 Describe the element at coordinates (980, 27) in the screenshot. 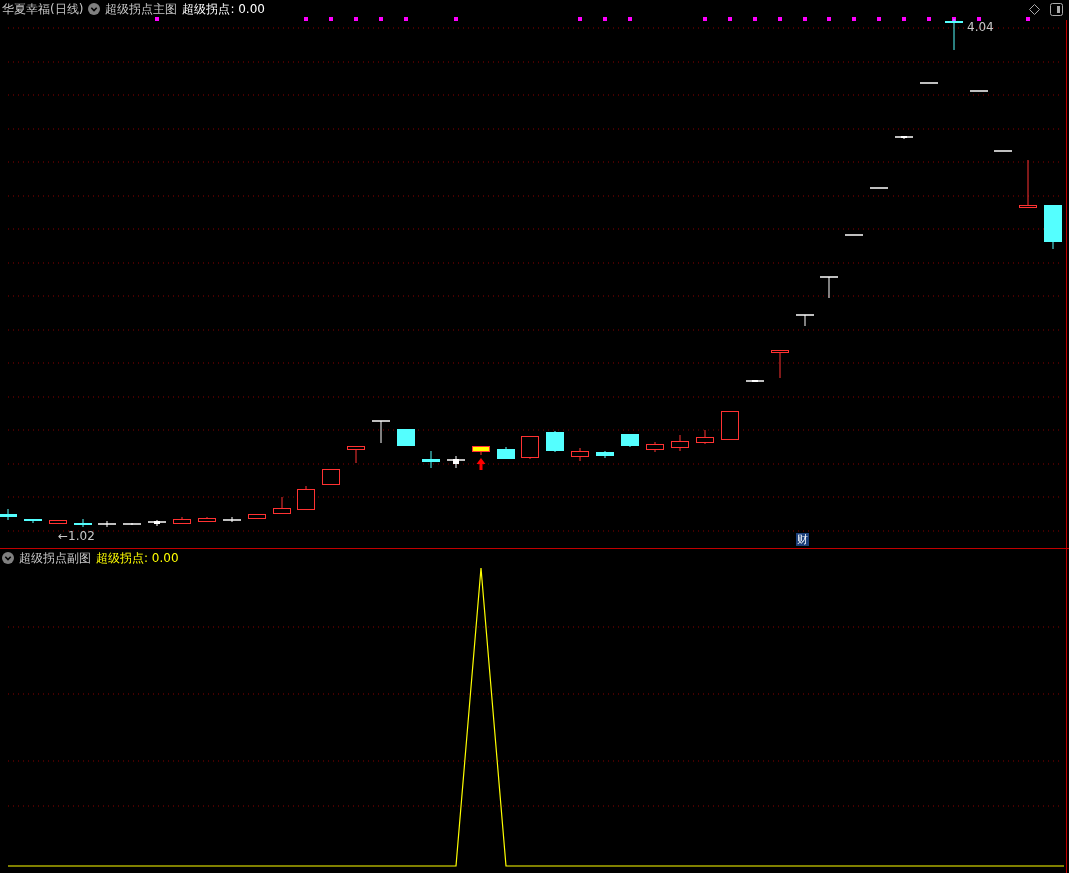

I see `high-price-label: 4.04` at that location.